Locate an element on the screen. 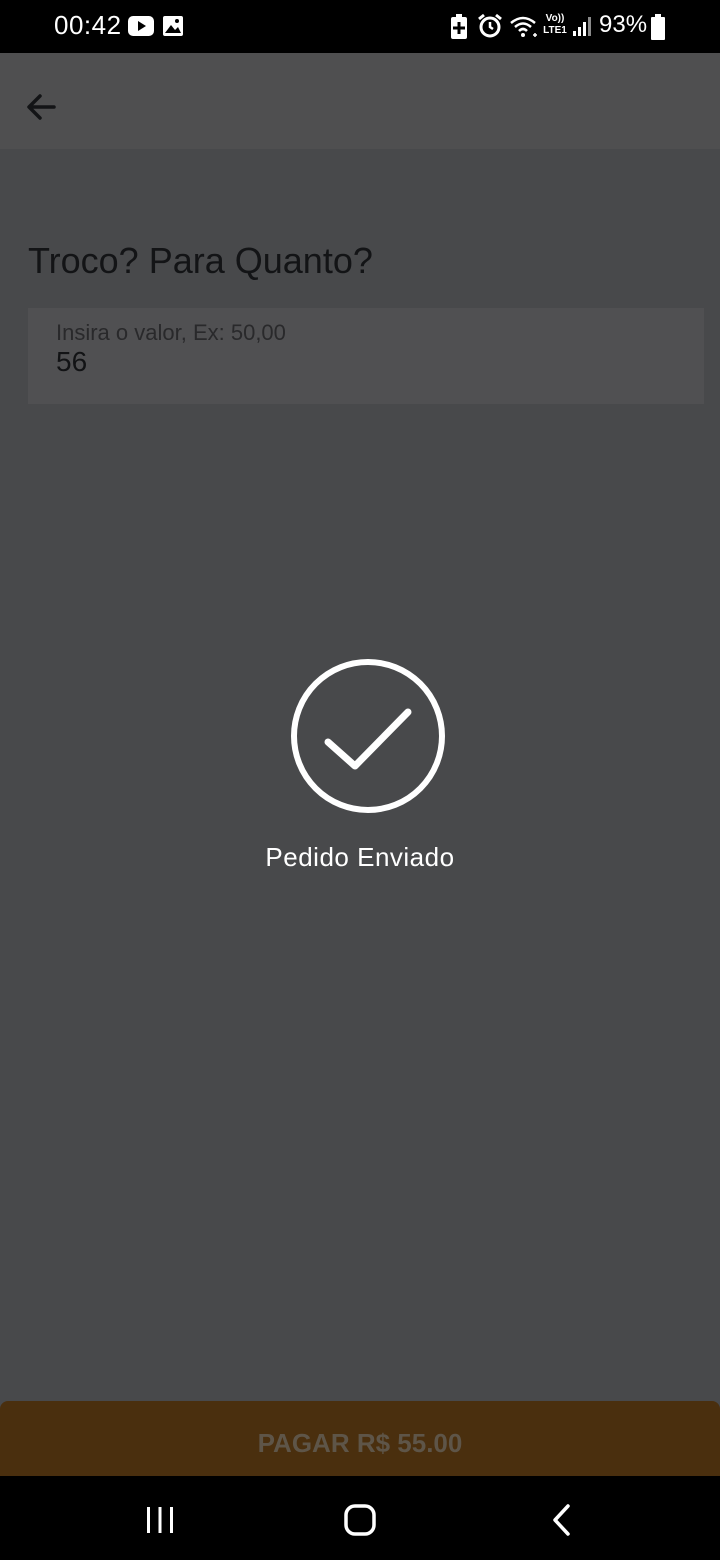 This screenshot has height=1560, width=720. battery-icon is located at coordinates (658, 27).